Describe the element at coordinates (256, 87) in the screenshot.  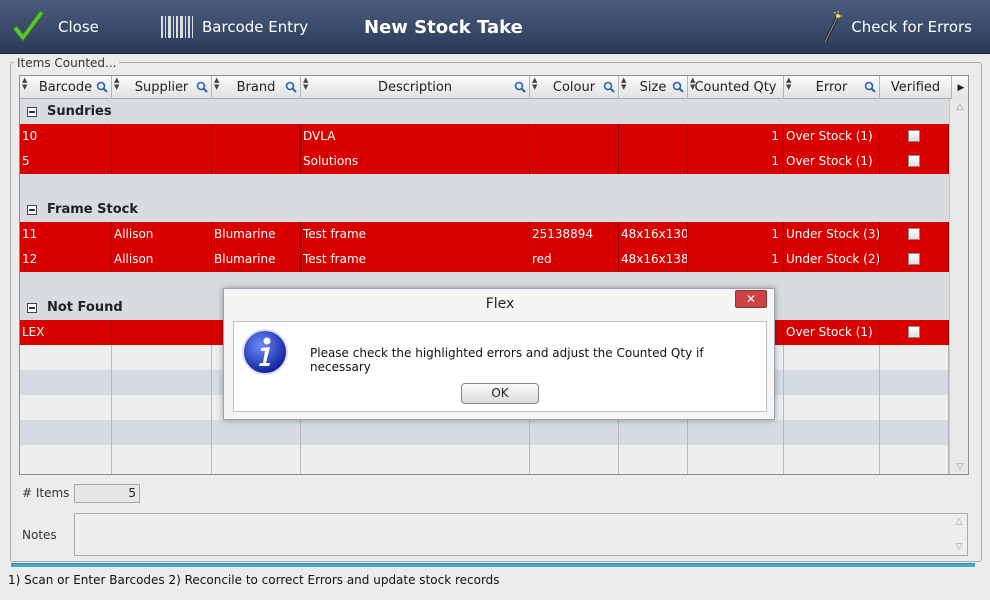
I see `column-header-brand: ▲ ▼ Brand` at that location.